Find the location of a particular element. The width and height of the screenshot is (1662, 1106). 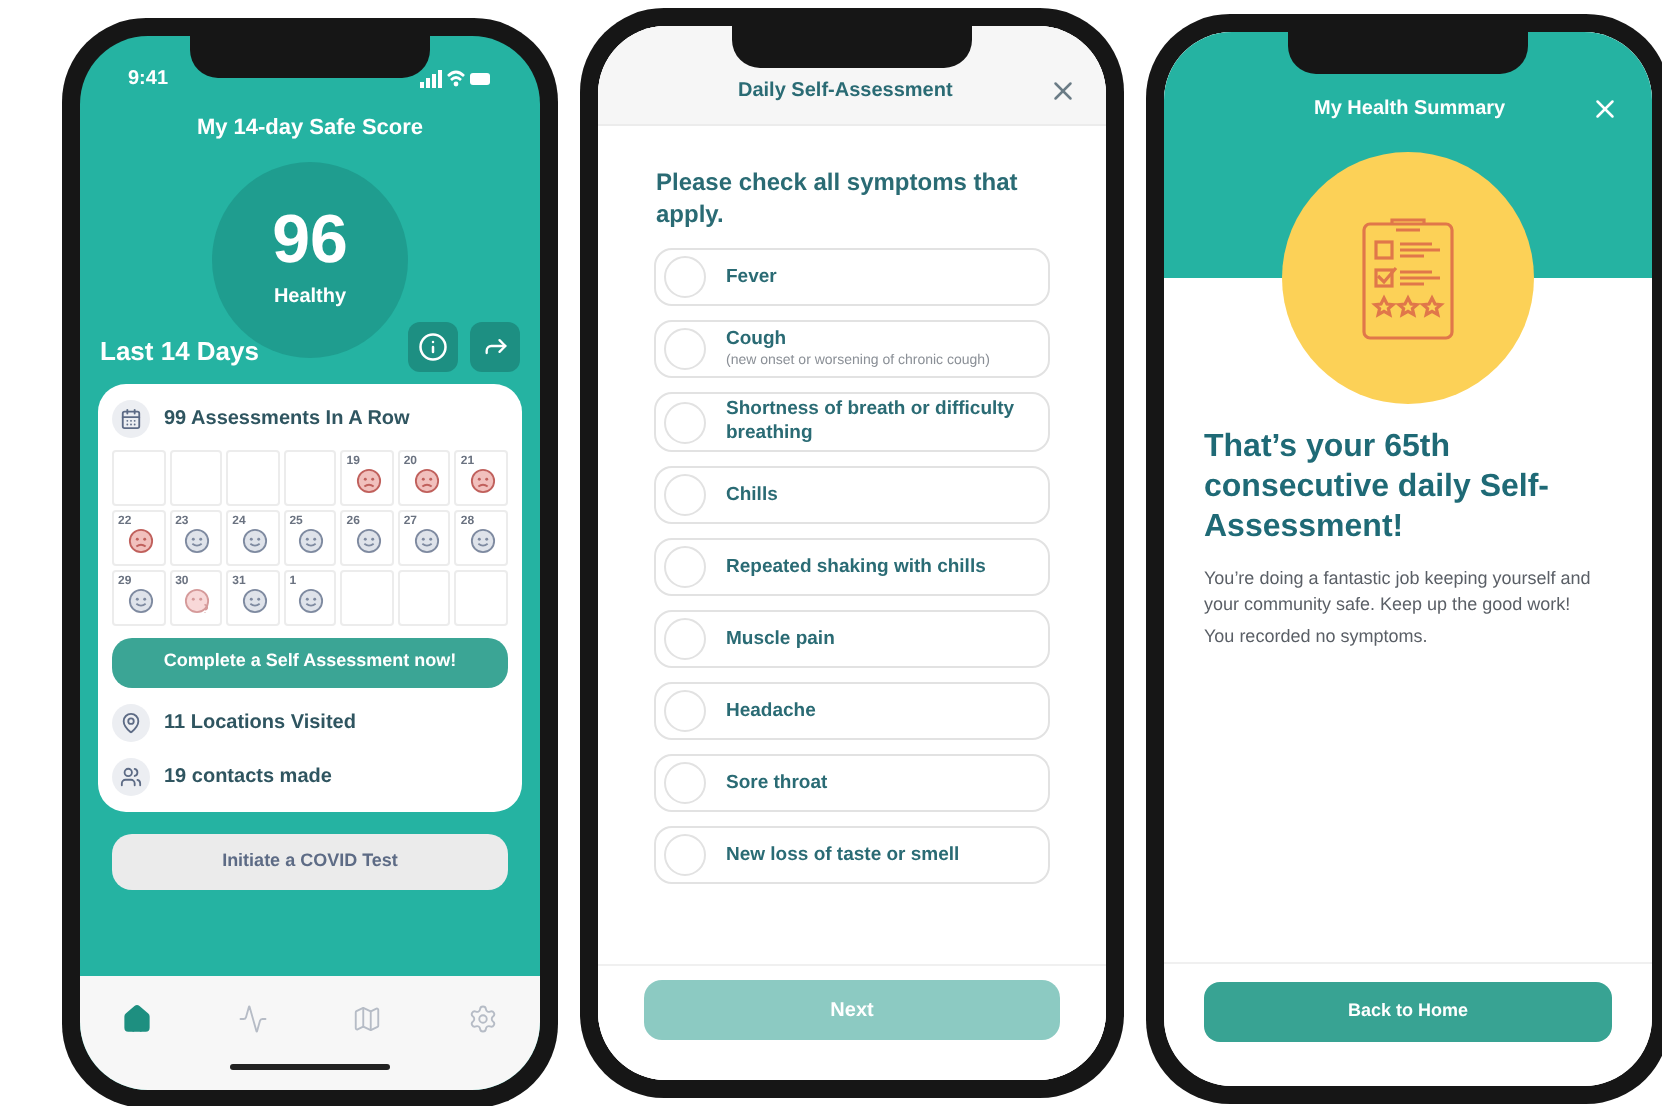

clipboard-icon is located at coordinates (1408, 278).